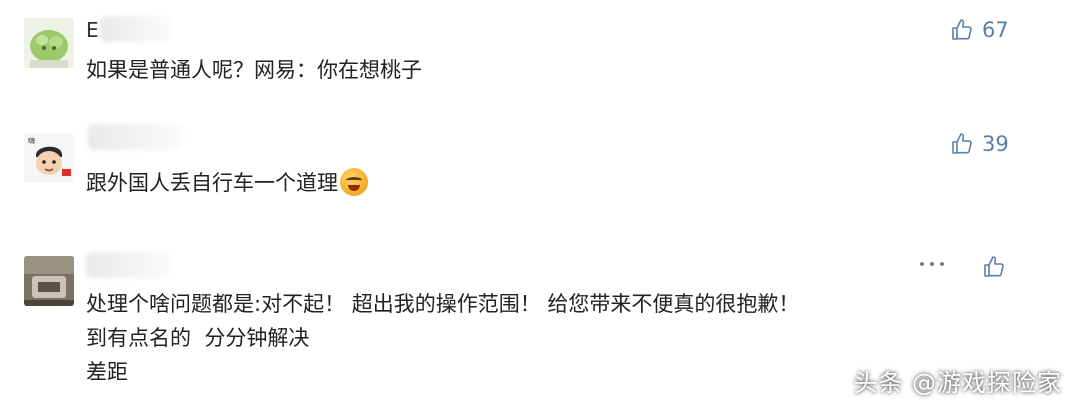 This screenshot has width=1080, height=410. What do you see at coordinates (107, 372) in the screenshot?
I see `comment-text-line: 差距` at bounding box center [107, 372].